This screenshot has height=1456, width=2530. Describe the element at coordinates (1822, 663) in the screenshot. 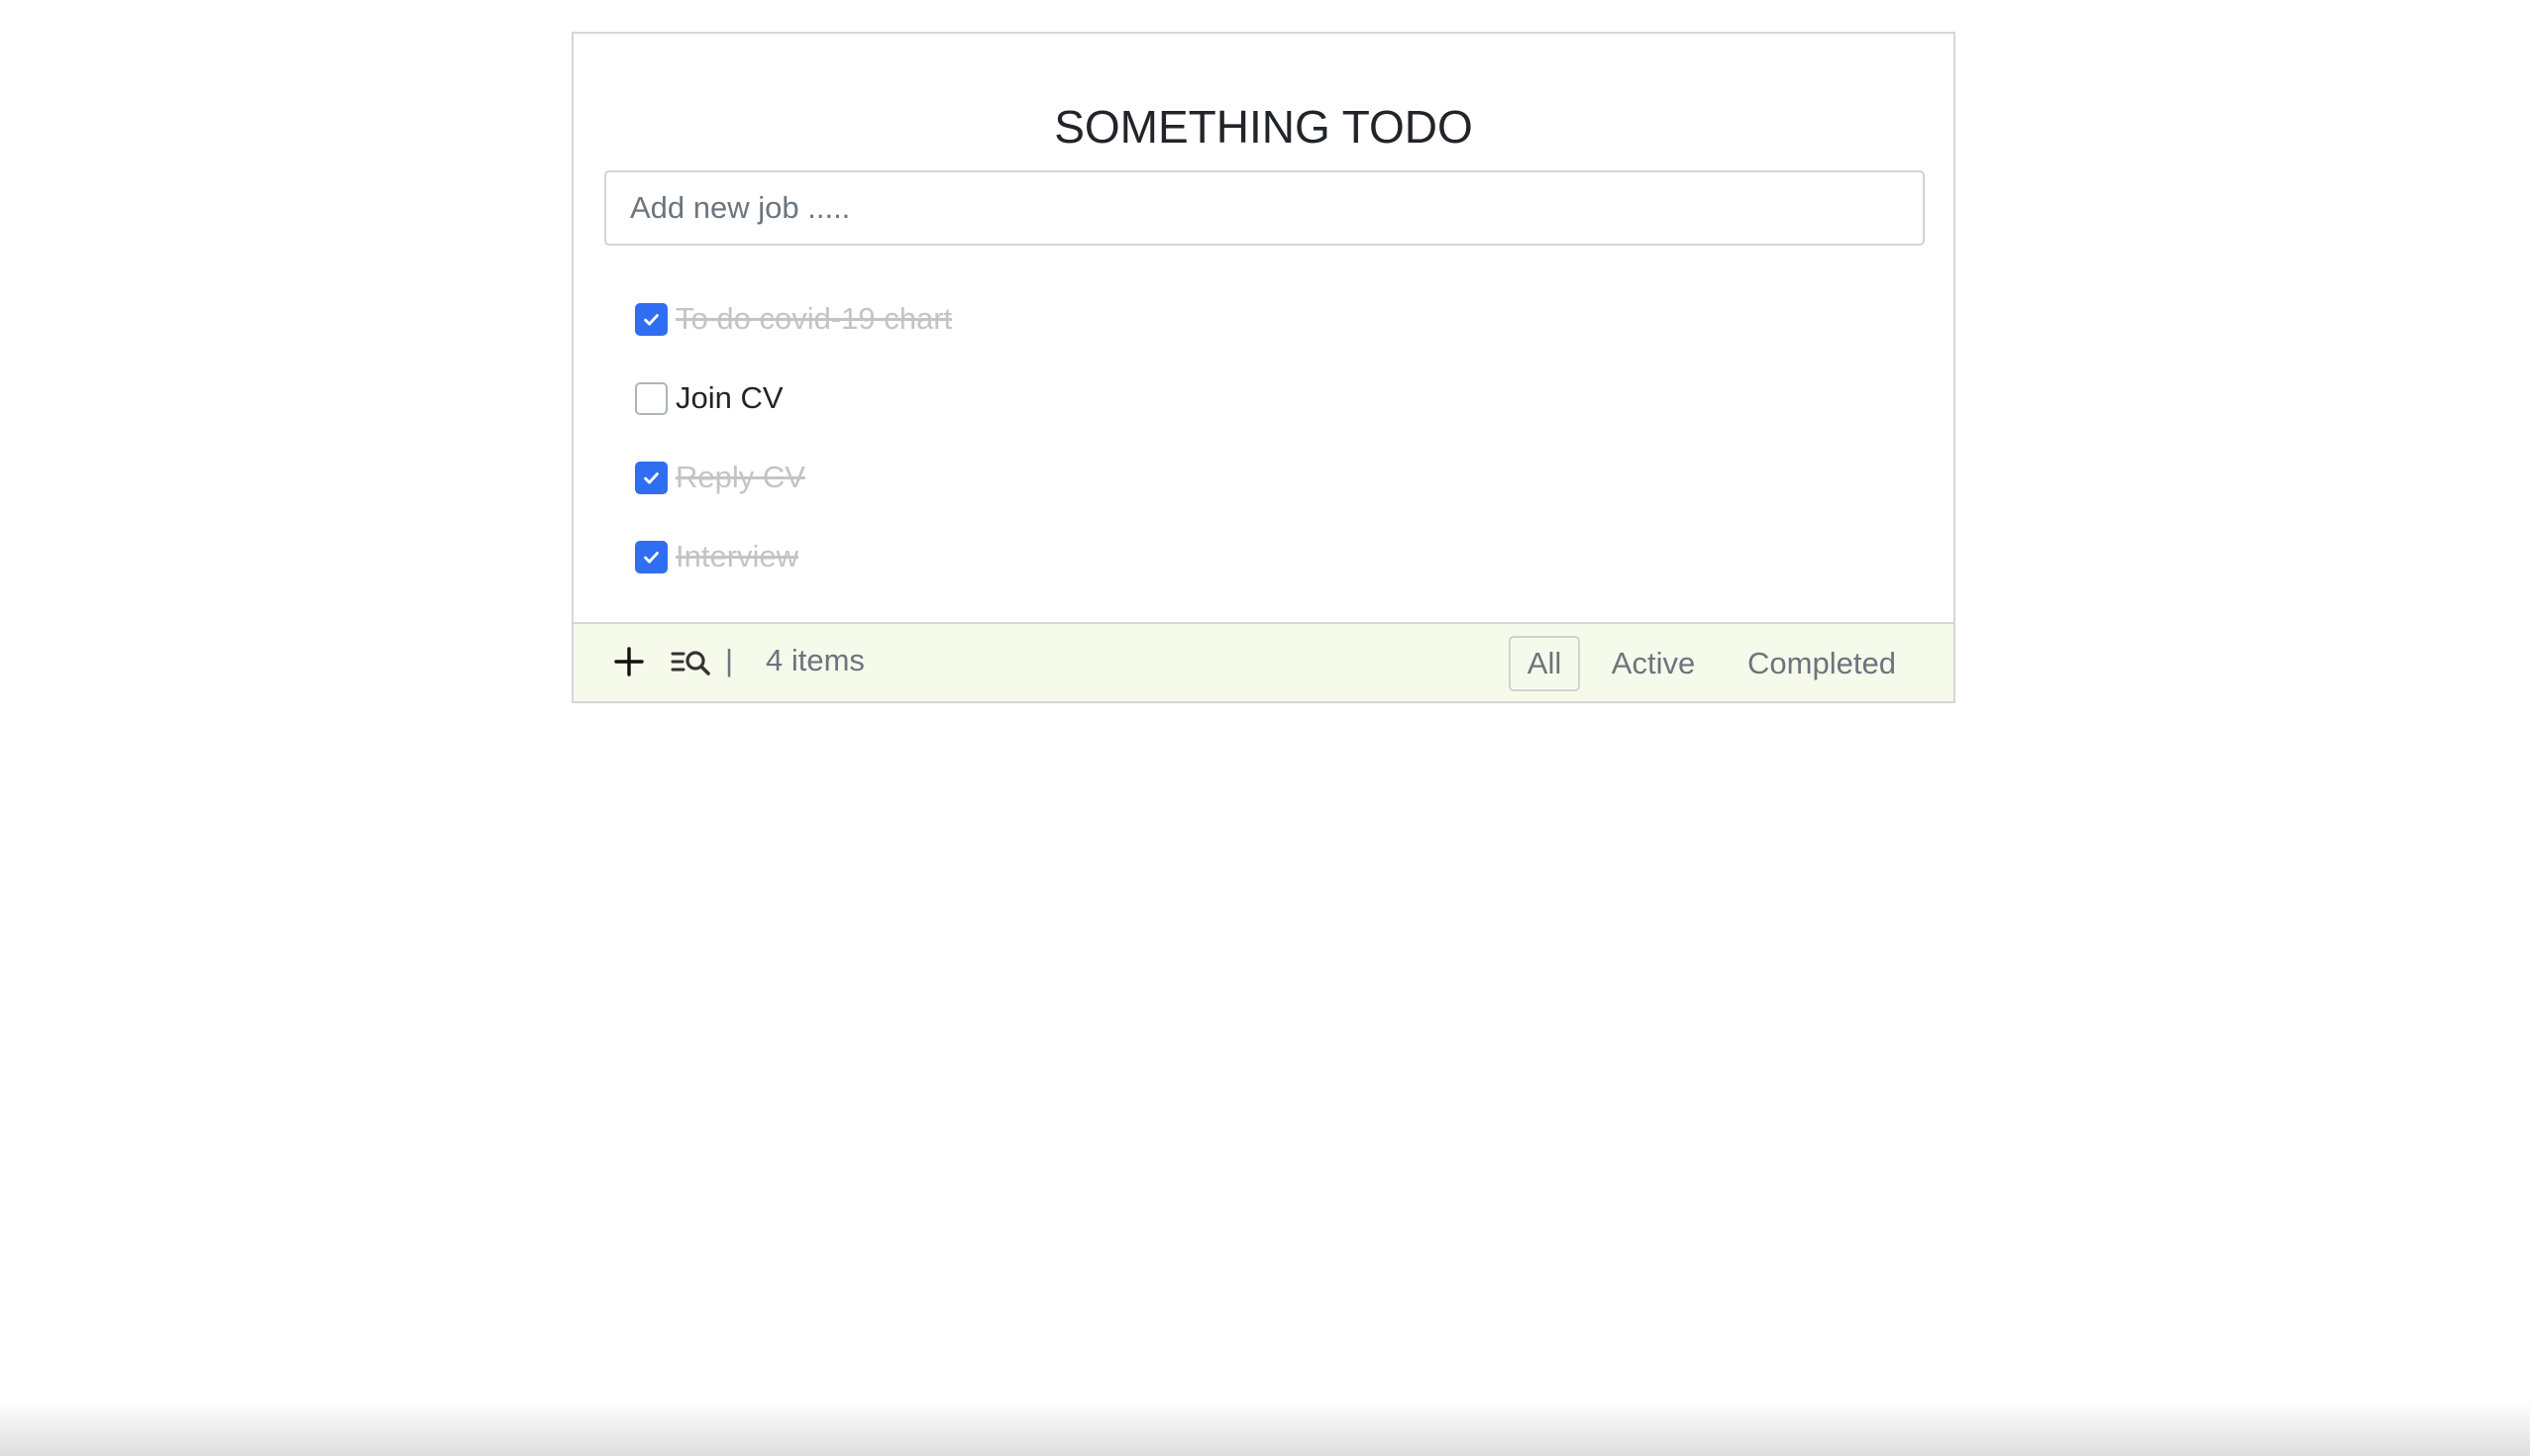

I see `filter-completed-button: Completed` at that location.